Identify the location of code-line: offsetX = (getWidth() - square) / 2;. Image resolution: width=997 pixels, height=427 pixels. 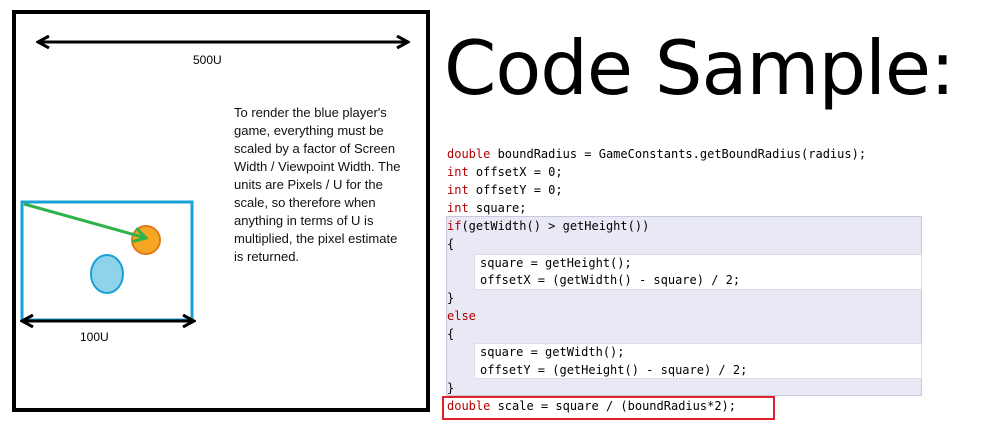
(610, 280).